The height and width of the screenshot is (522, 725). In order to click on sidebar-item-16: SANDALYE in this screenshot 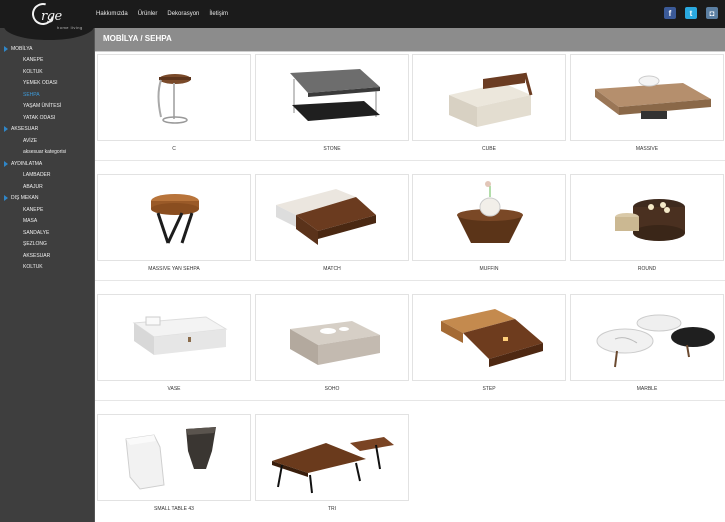, I will do `click(47, 233)`.